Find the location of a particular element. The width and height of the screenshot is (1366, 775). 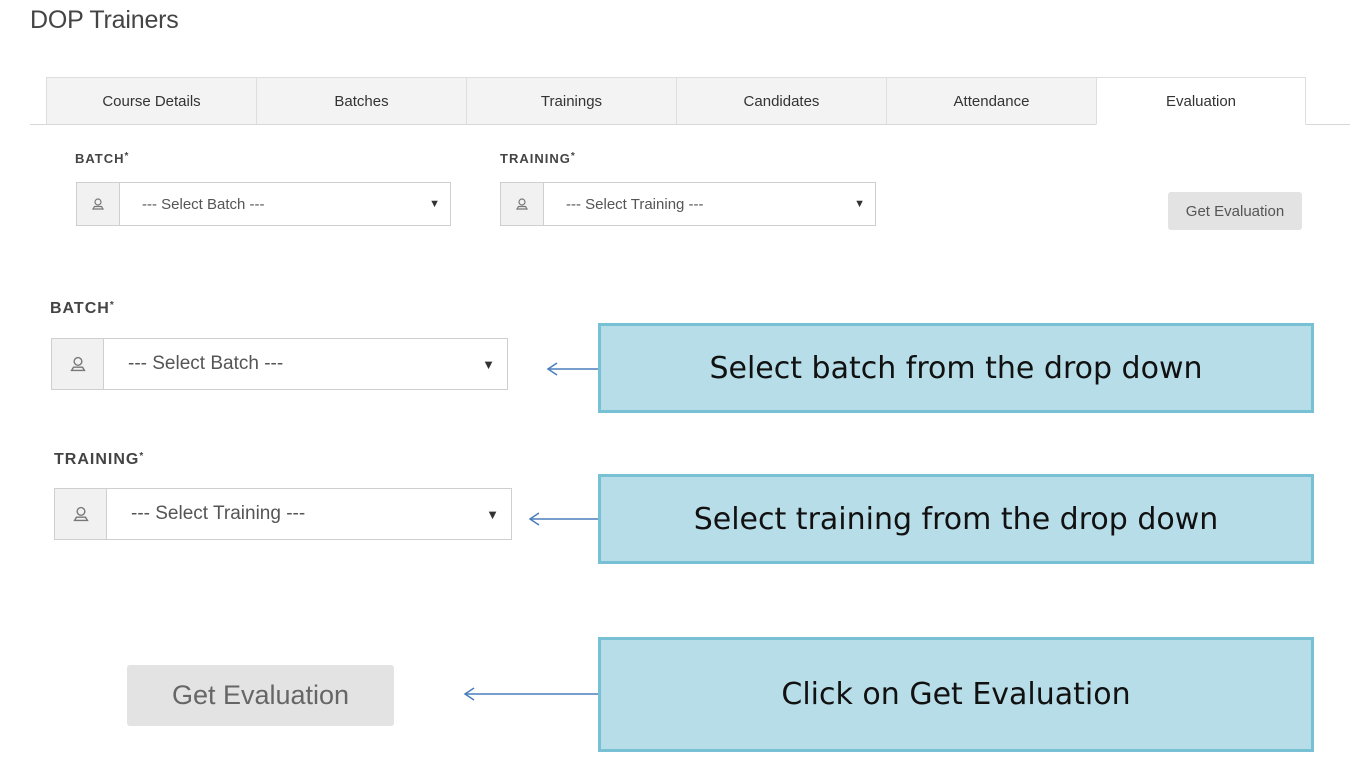

tab-course-details: Course Details is located at coordinates (151, 100).